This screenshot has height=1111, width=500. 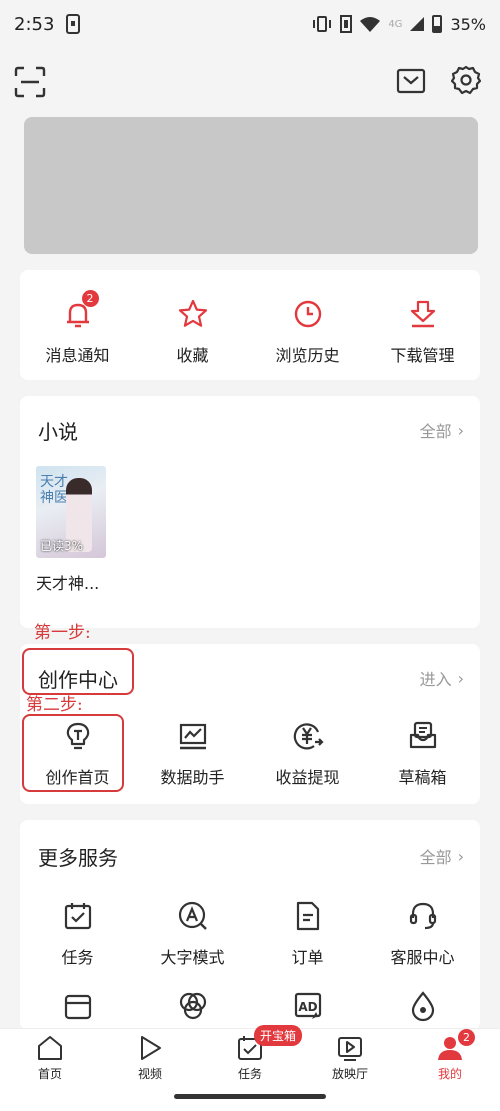 What do you see at coordinates (250, 24) in the screenshot?
I see `status-bar: 2:53 4G 35%` at bounding box center [250, 24].